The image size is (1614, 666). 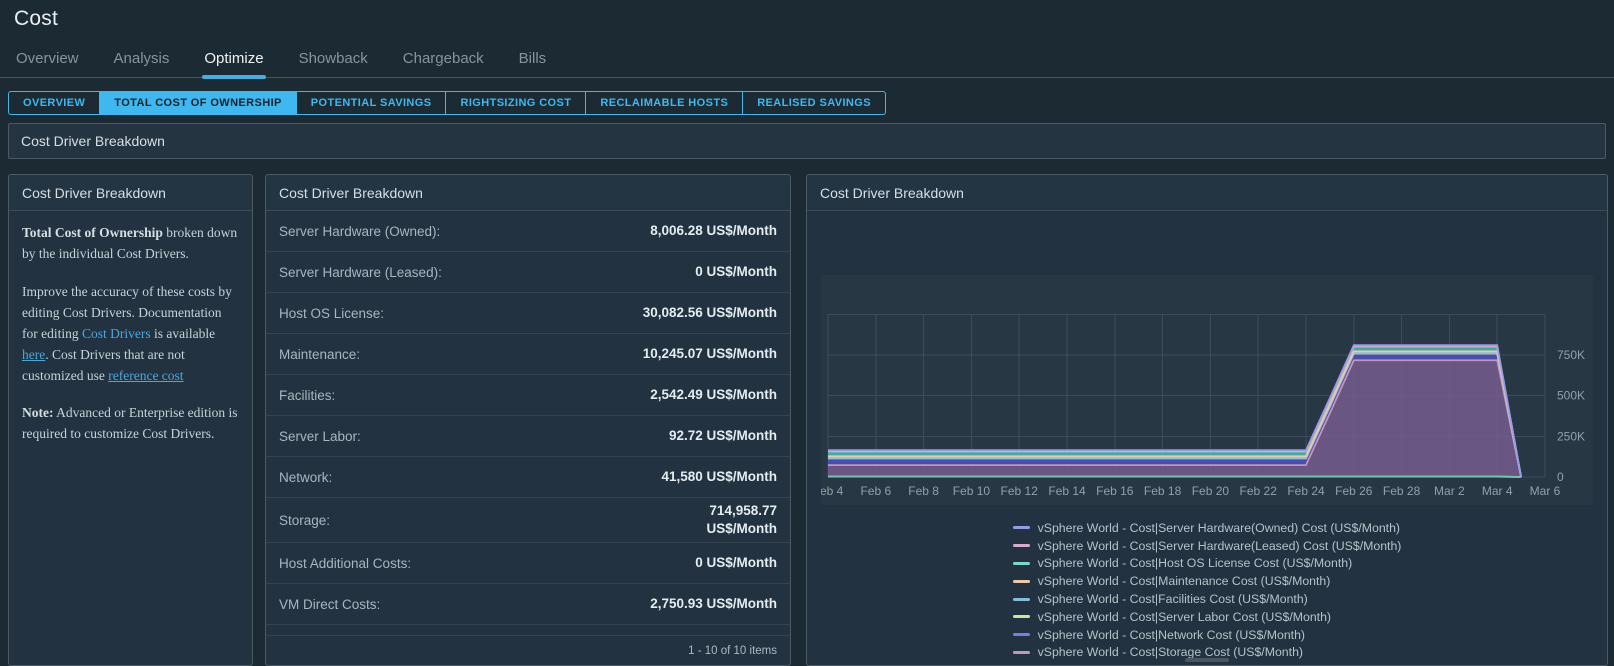 I want to click on table-row: Storage: 714,958.77 US$/Month, so click(x=528, y=521).